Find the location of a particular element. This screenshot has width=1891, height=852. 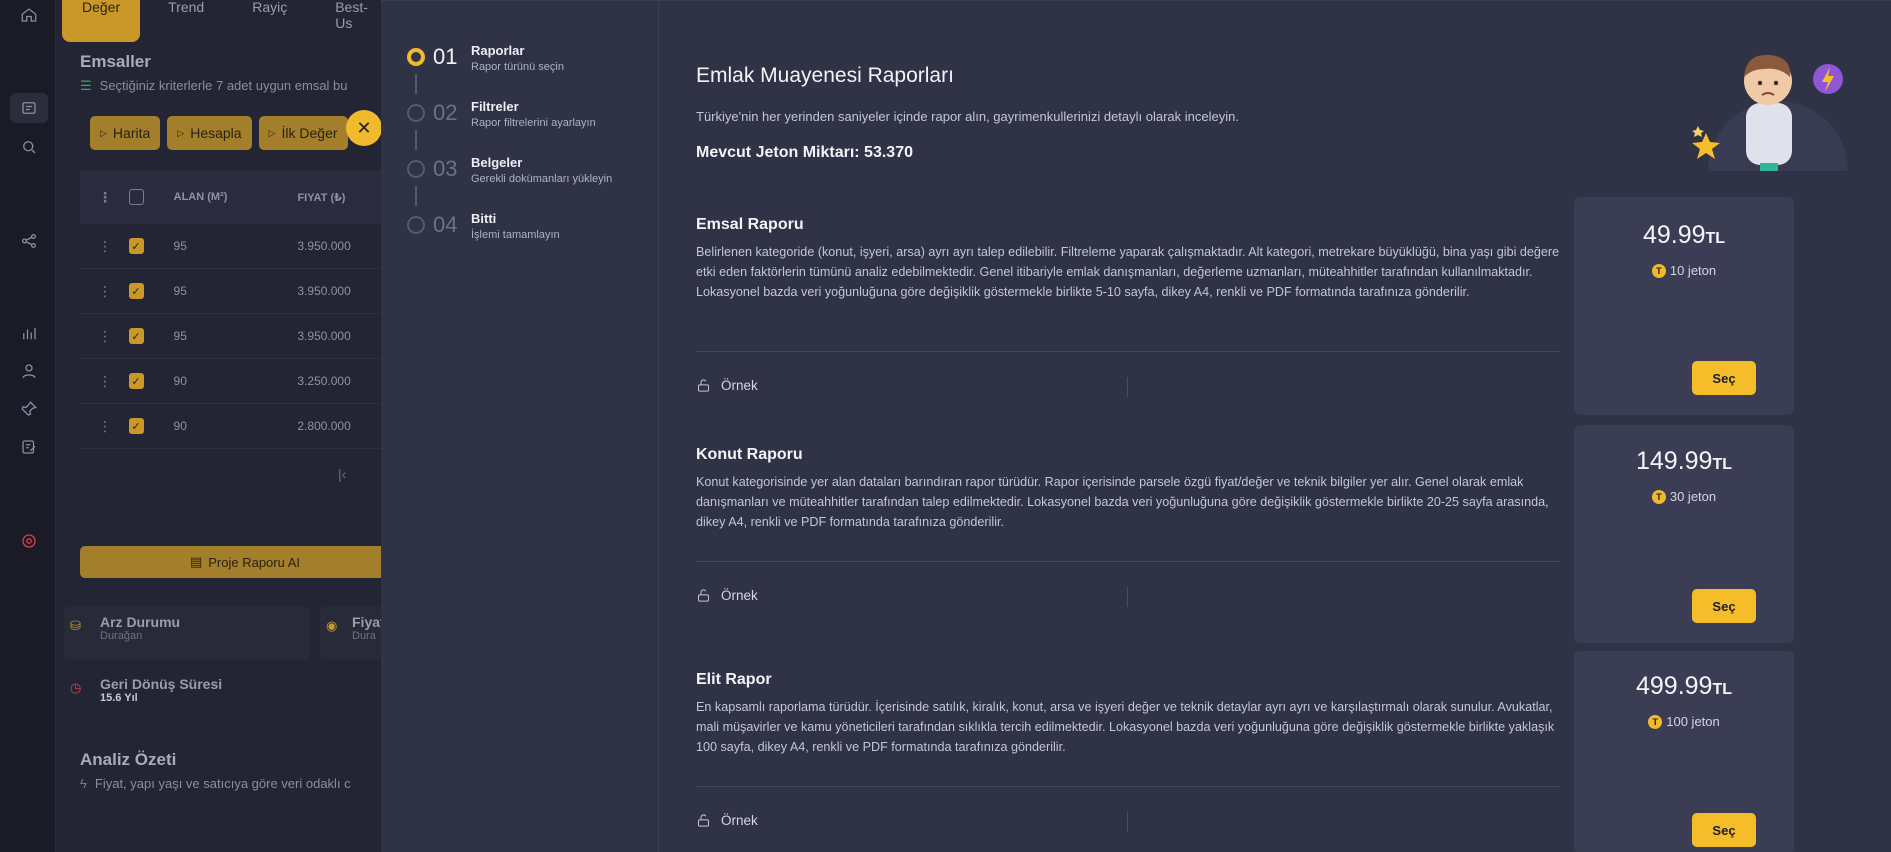

edit-list-icon is located at coordinates (29, 447).